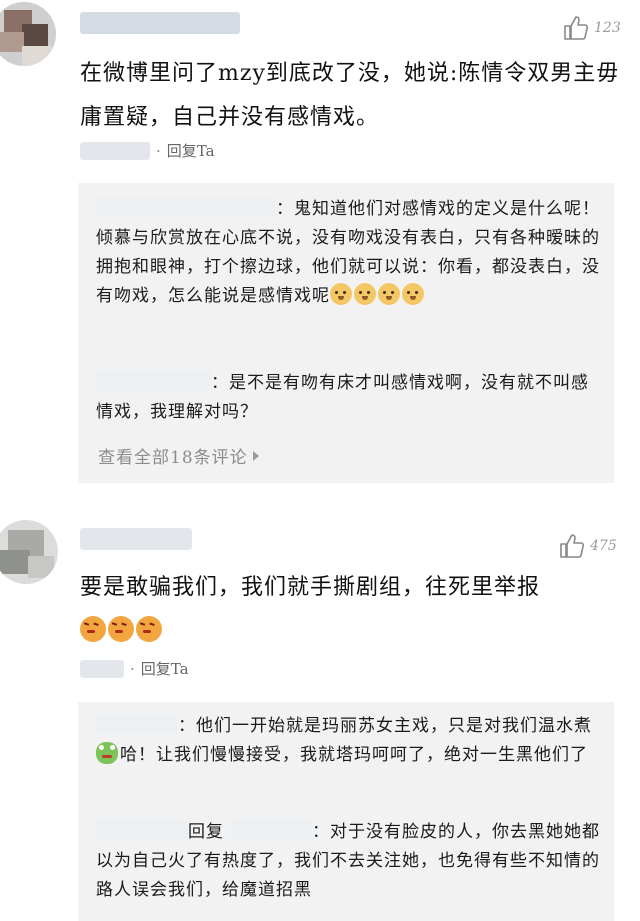 This screenshot has width=640, height=921. Describe the element at coordinates (591, 28) in the screenshot. I see `like-button: 123` at that location.